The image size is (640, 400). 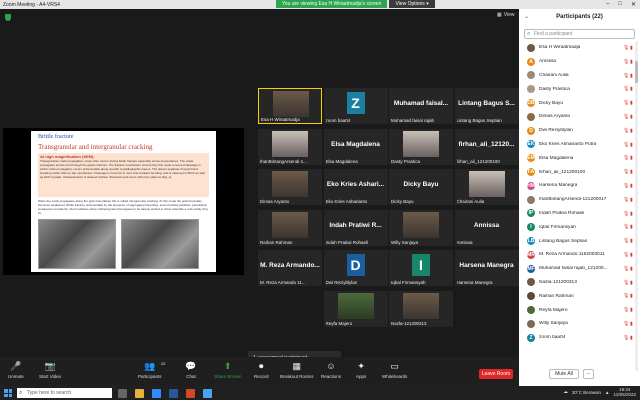 What do you see at coordinates (577, 48) in the screenshot?
I see `participant-row: Esa H Wiraatmadja 🎙 ▮` at bounding box center [577, 48].